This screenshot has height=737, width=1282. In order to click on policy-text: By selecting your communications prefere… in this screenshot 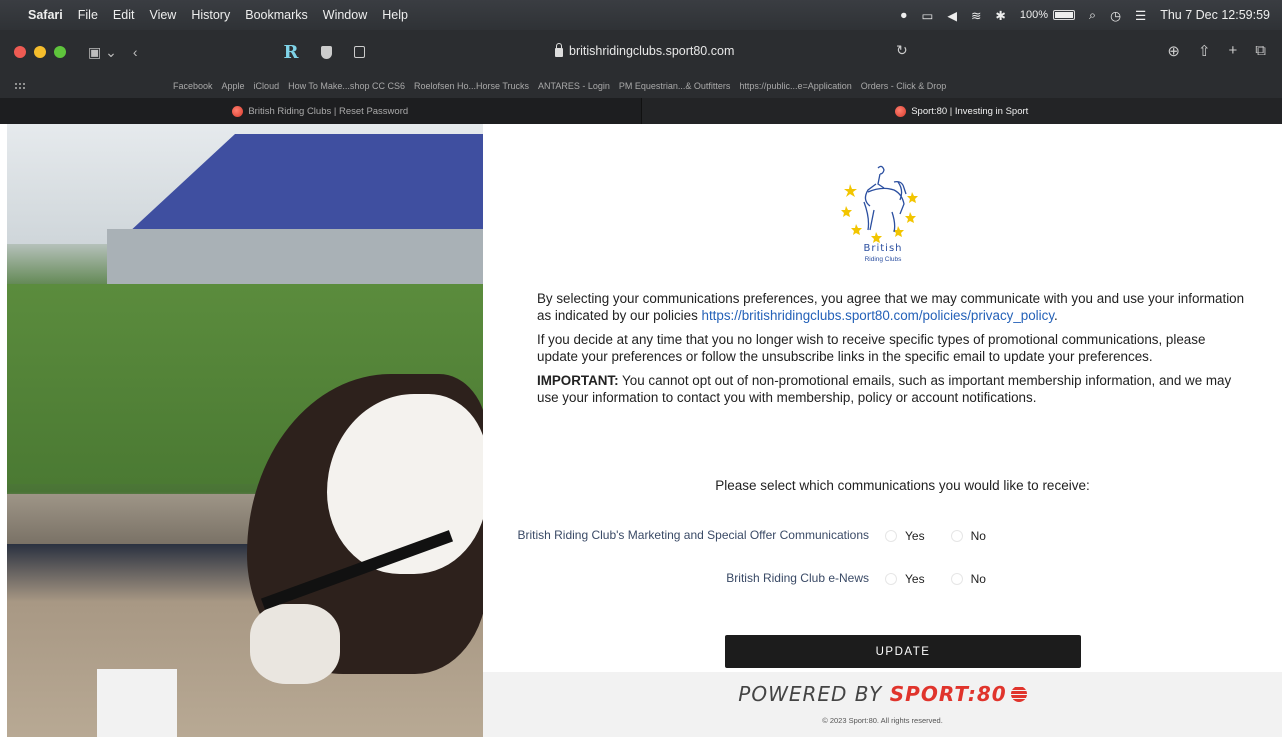, I will do `click(892, 351)`.